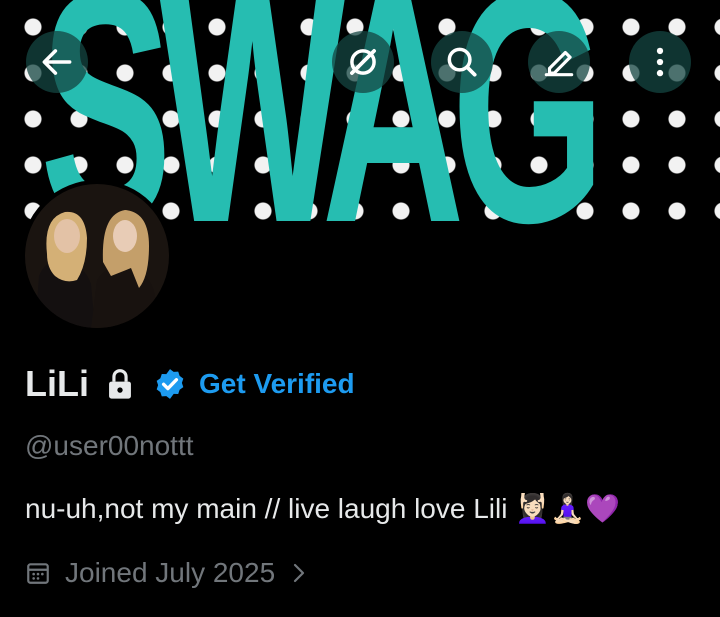  What do you see at coordinates (277, 384) in the screenshot?
I see `get-verified-link: Get Verified` at bounding box center [277, 384].